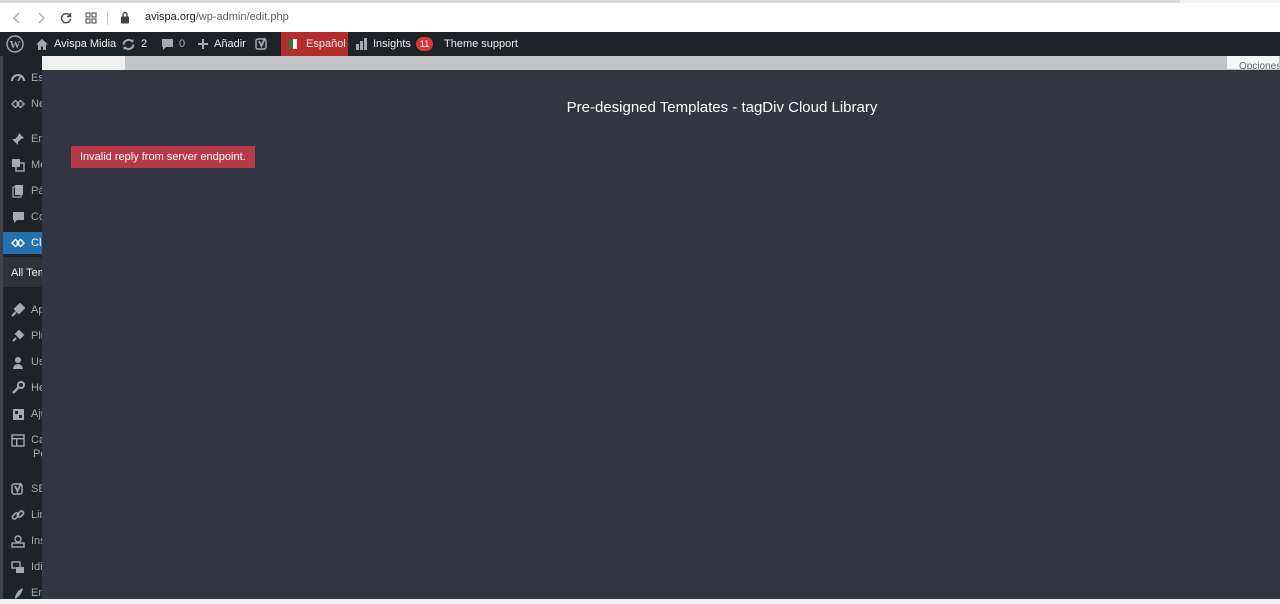 The width and height of the screenshot is (1280, 604). What do you see at coordinates (18, 191) in the screenshot?
I see `pages-icon` at bounding box center [18, 191].